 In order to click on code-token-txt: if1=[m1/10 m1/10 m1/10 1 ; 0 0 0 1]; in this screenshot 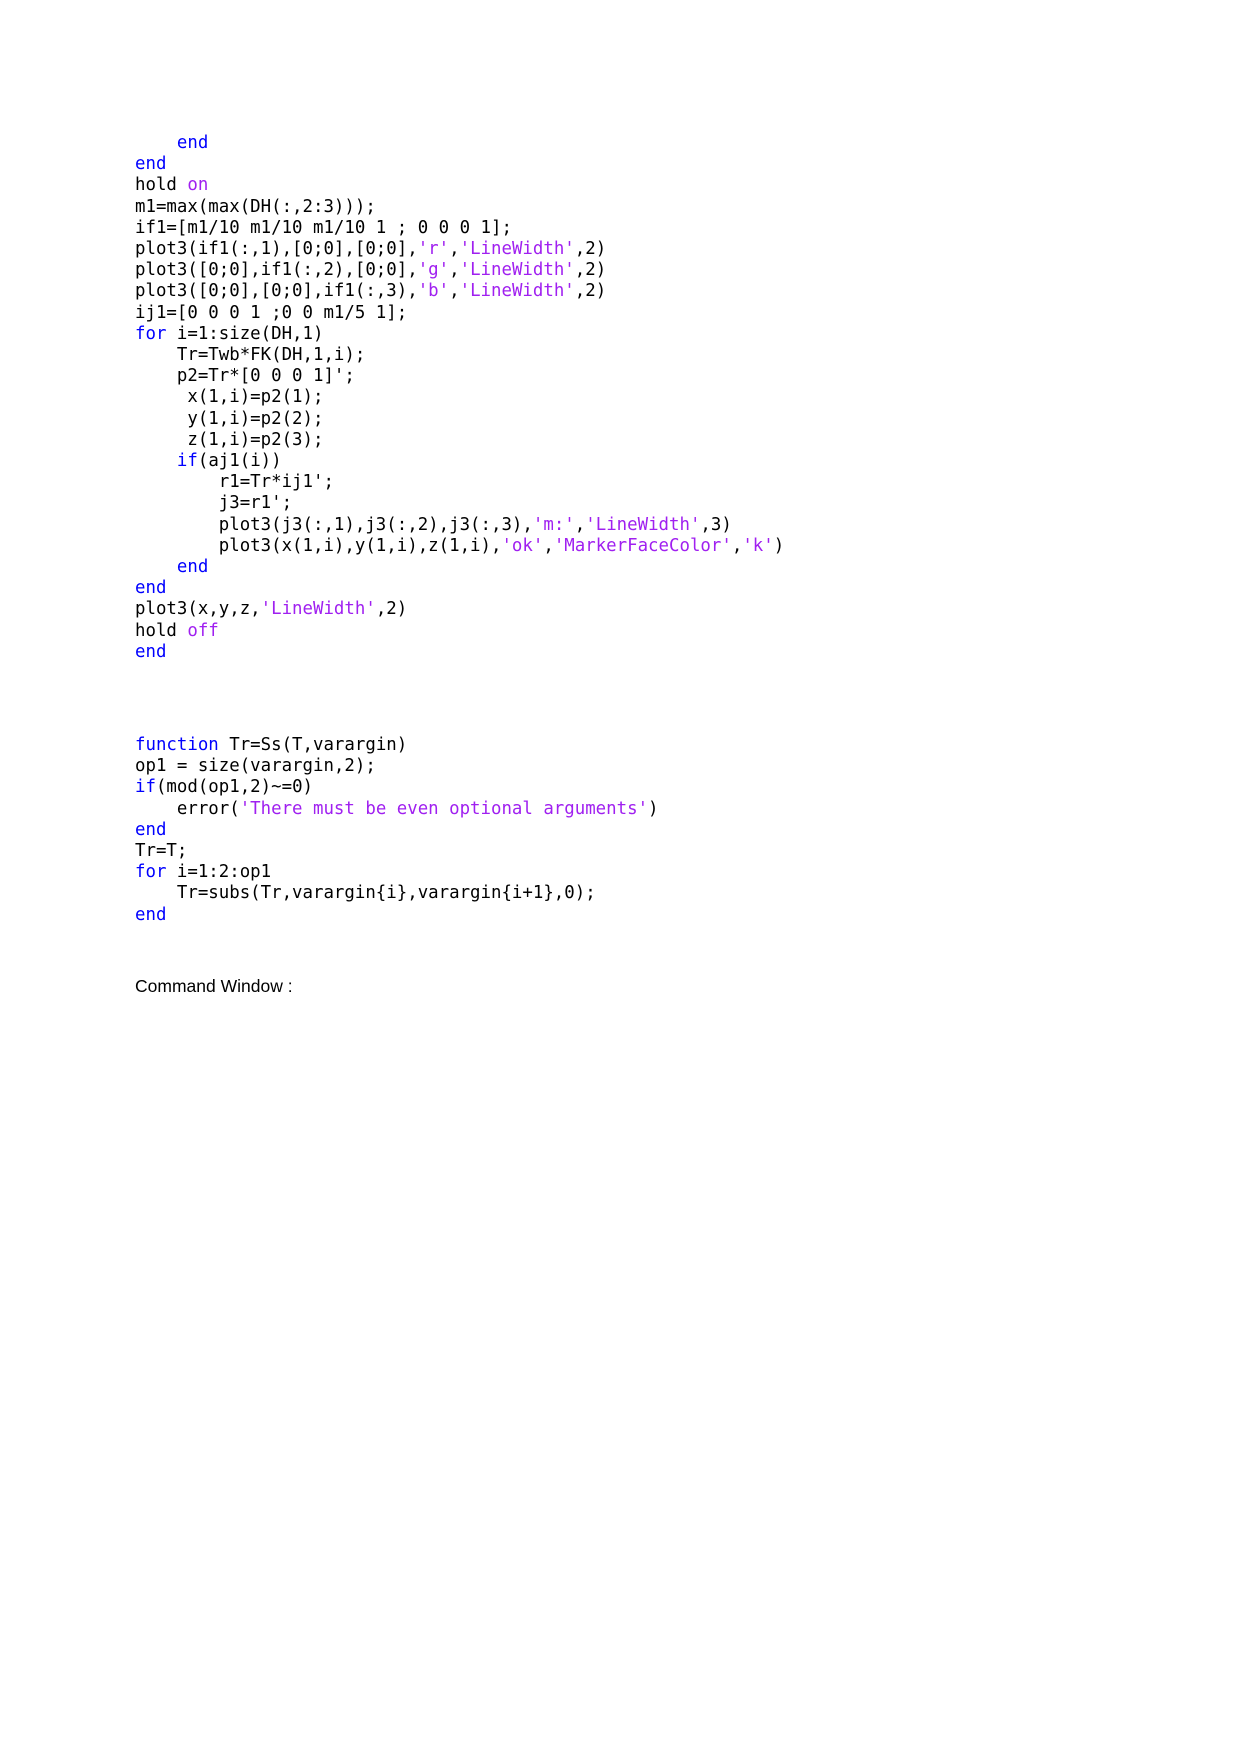, I will do `click(323, 227)`.